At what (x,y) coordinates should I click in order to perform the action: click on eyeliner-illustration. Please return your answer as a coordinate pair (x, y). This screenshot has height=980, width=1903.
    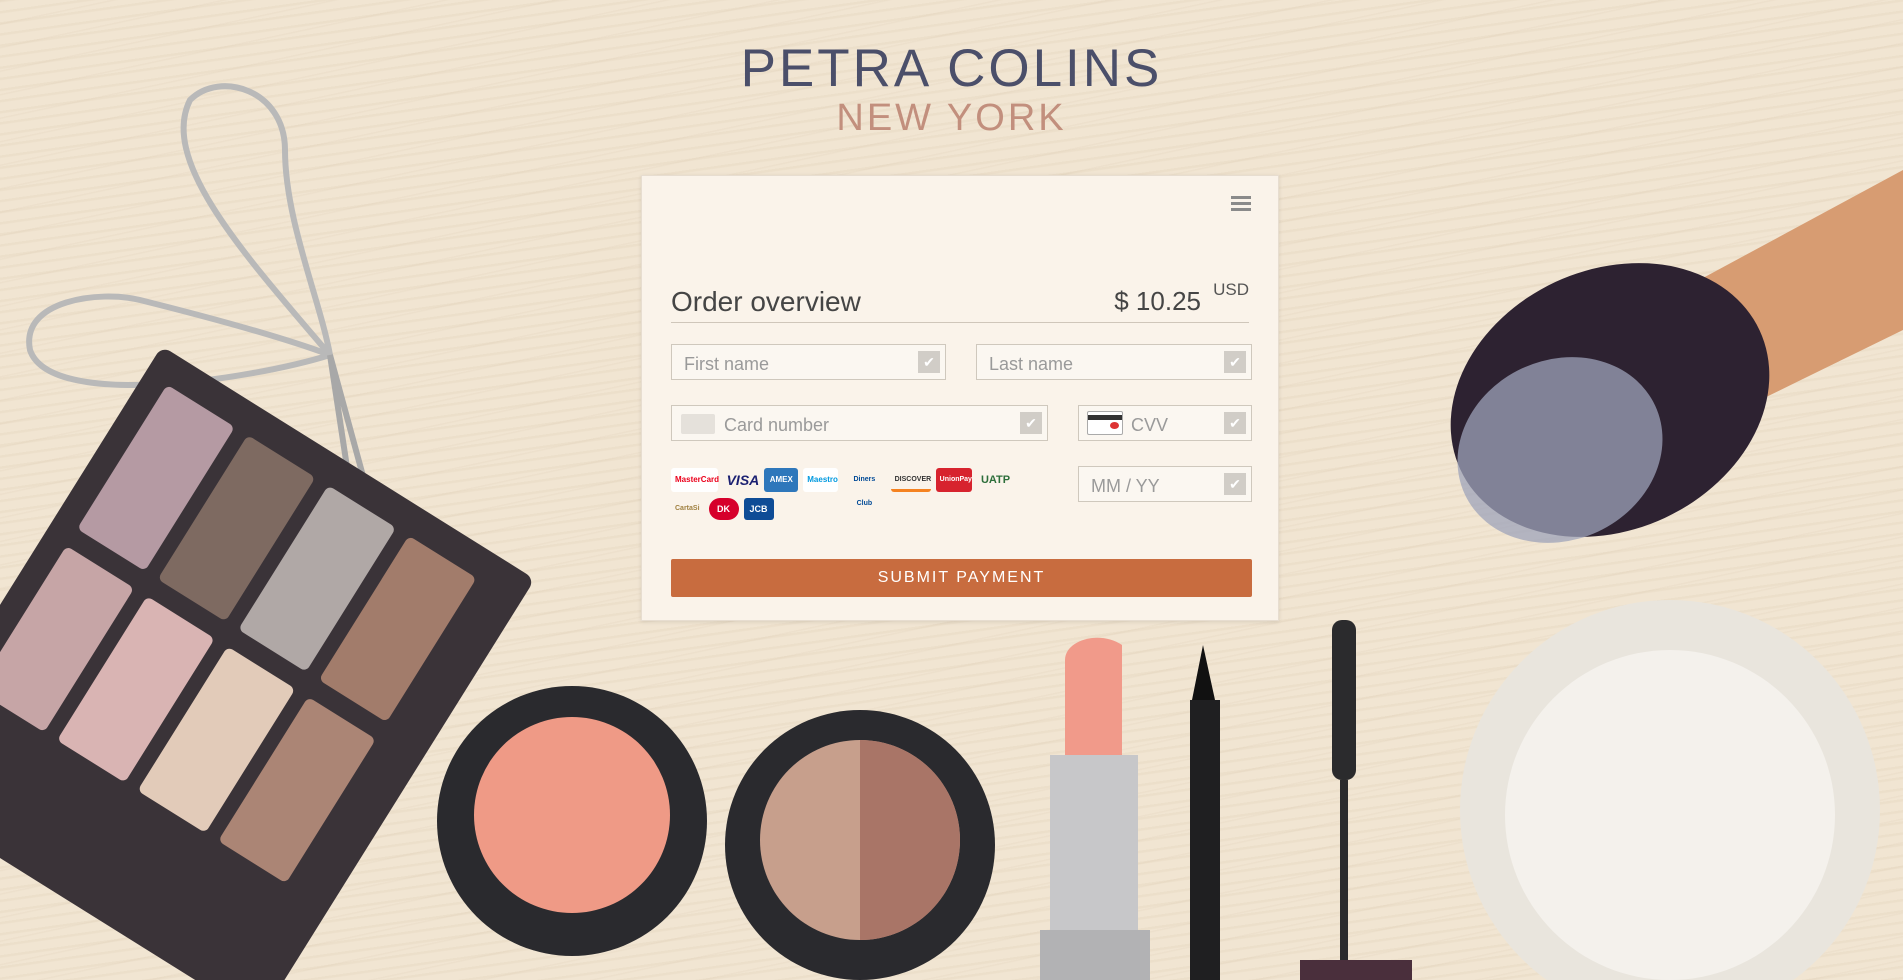
    Looking at the image, I should click on (1205, 812).